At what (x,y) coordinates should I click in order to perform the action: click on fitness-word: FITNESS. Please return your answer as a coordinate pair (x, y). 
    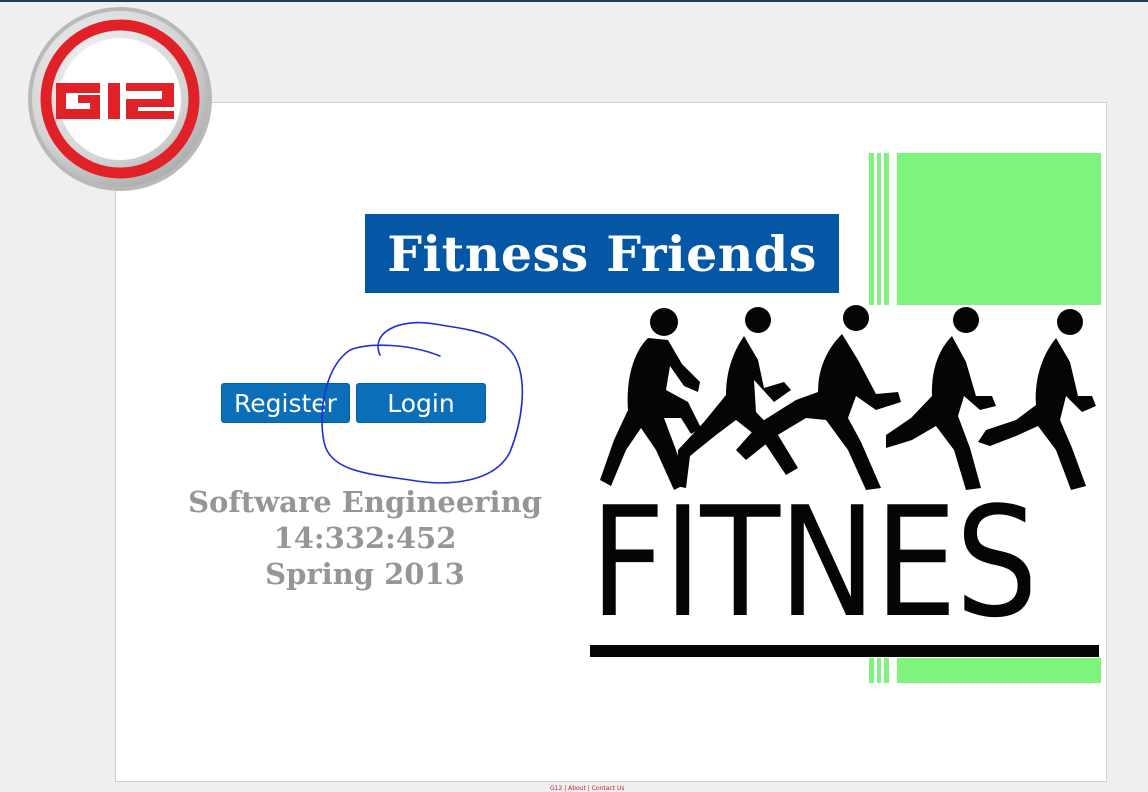
    Looking at the image, I should click on (810, 563).